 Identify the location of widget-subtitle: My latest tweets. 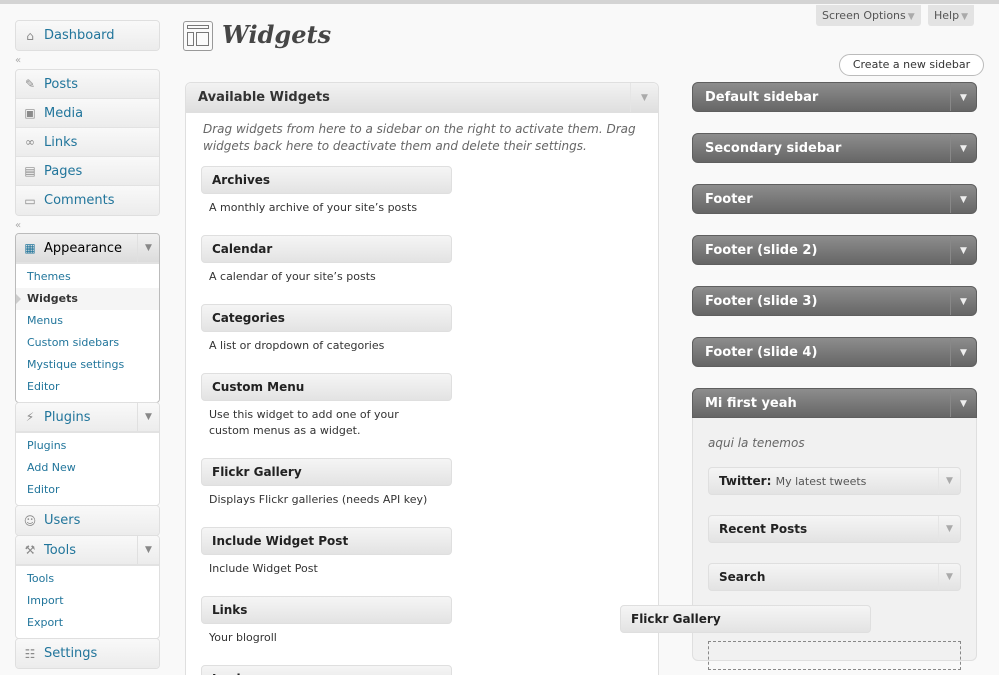
(821, 481).